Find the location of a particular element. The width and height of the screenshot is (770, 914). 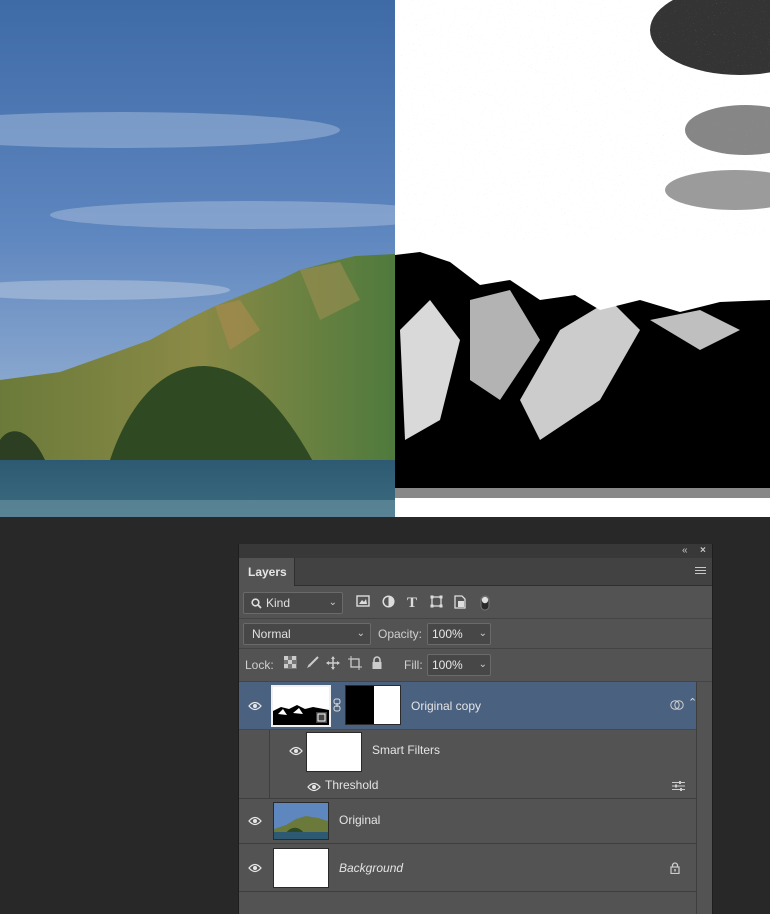

panel-tab-row: Layers is located at coordinates (475, 572).